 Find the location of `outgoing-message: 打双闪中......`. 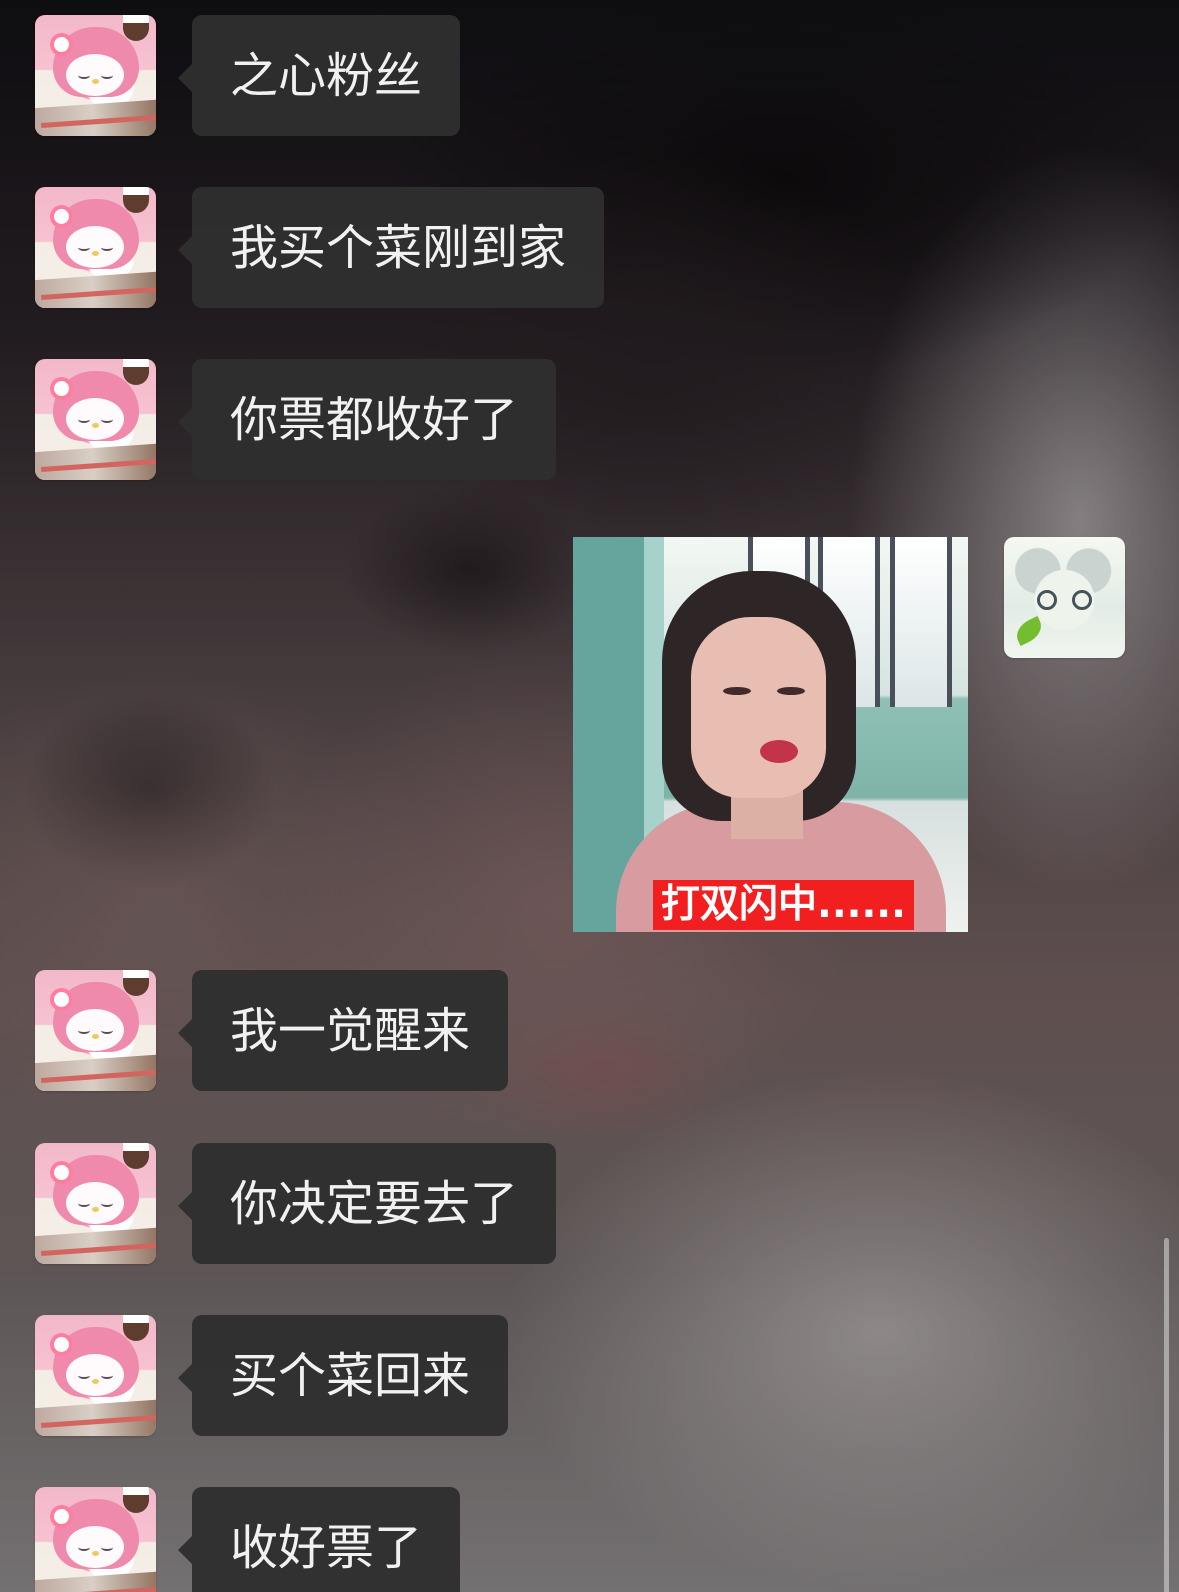

outgoing-message: 打双闪中...... is located at coordinates (849, 734).